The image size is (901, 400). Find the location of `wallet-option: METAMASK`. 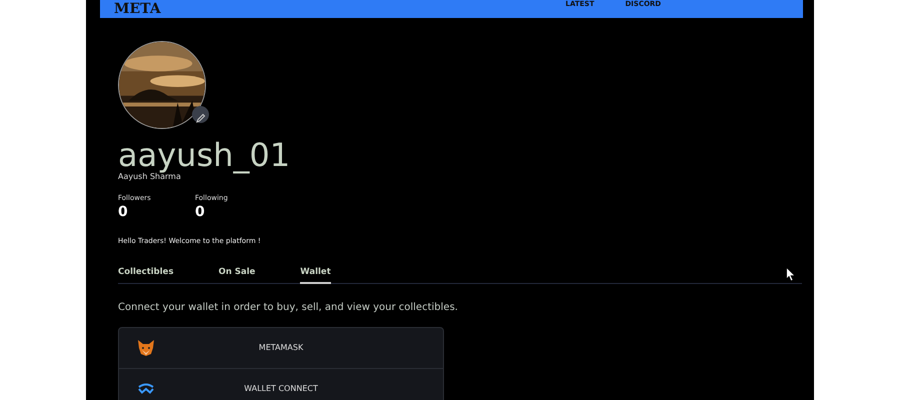

wallet-option: METAMASK is located at coordinates (281, 348).